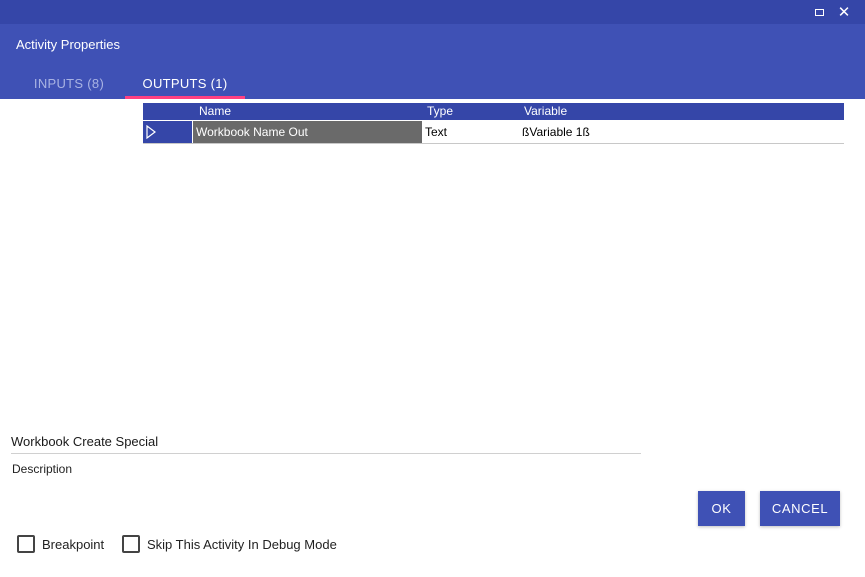 The image size is (865, 577). Describe the element at coordinates (185, 97) in the screenshot. I see `active-tab-indicator` at that location.